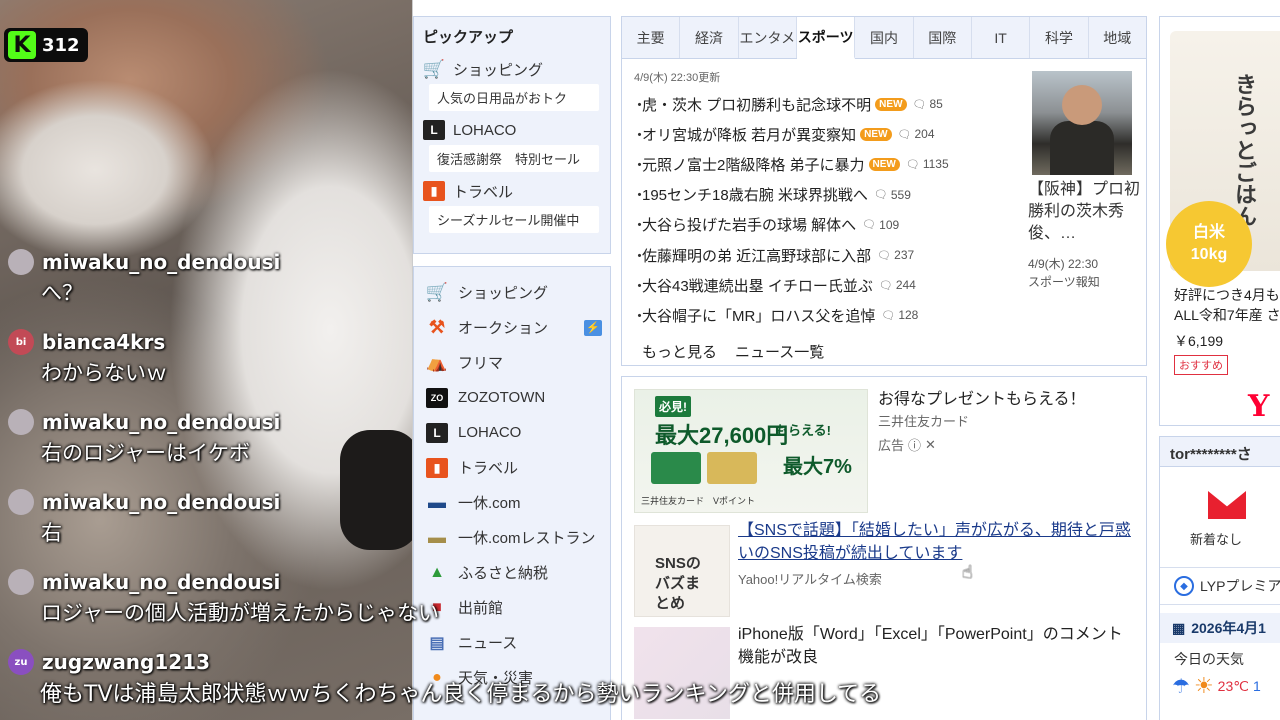 This screenshot has width=1280, height=720. I want to click on ad-amount: 最大27,600円, so click(722, 435).